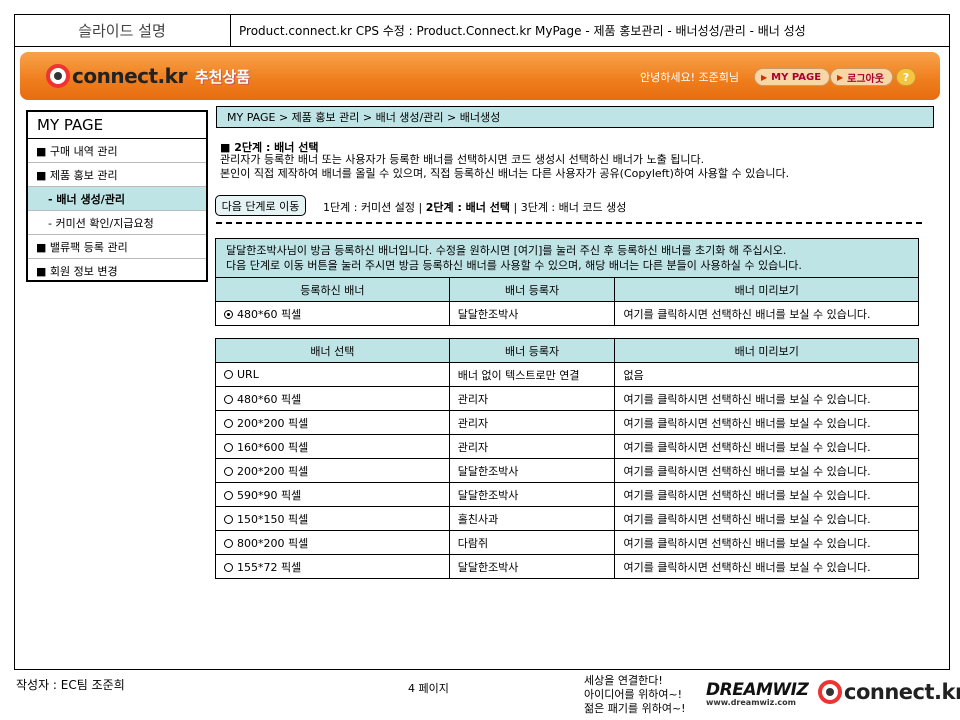 This screenshot has width=960, height=720. What do you see at coordinates (374, 207) in the screenshot?
I see `step-1: 1단계 : 커미션 설정 |` at bounding box center [374, 207].